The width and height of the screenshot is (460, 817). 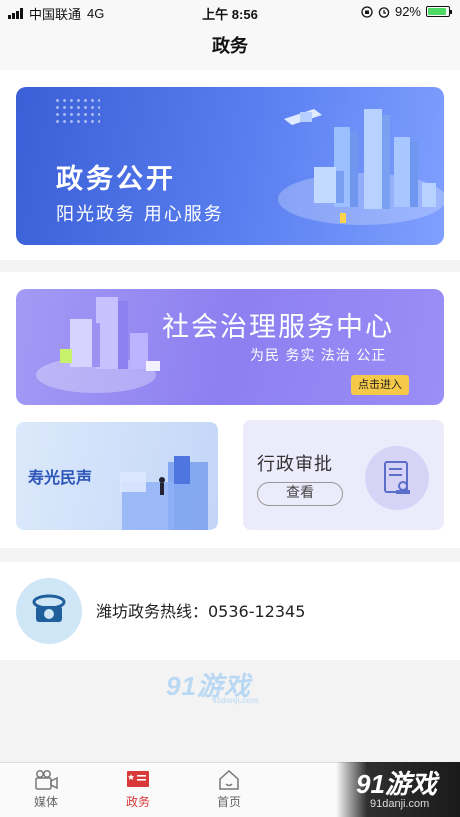 What do you see at coordinates (278, 327) in the screenshot?
I see `social-service-title: 社会治理服务中心` at bounding box center [278, 327].